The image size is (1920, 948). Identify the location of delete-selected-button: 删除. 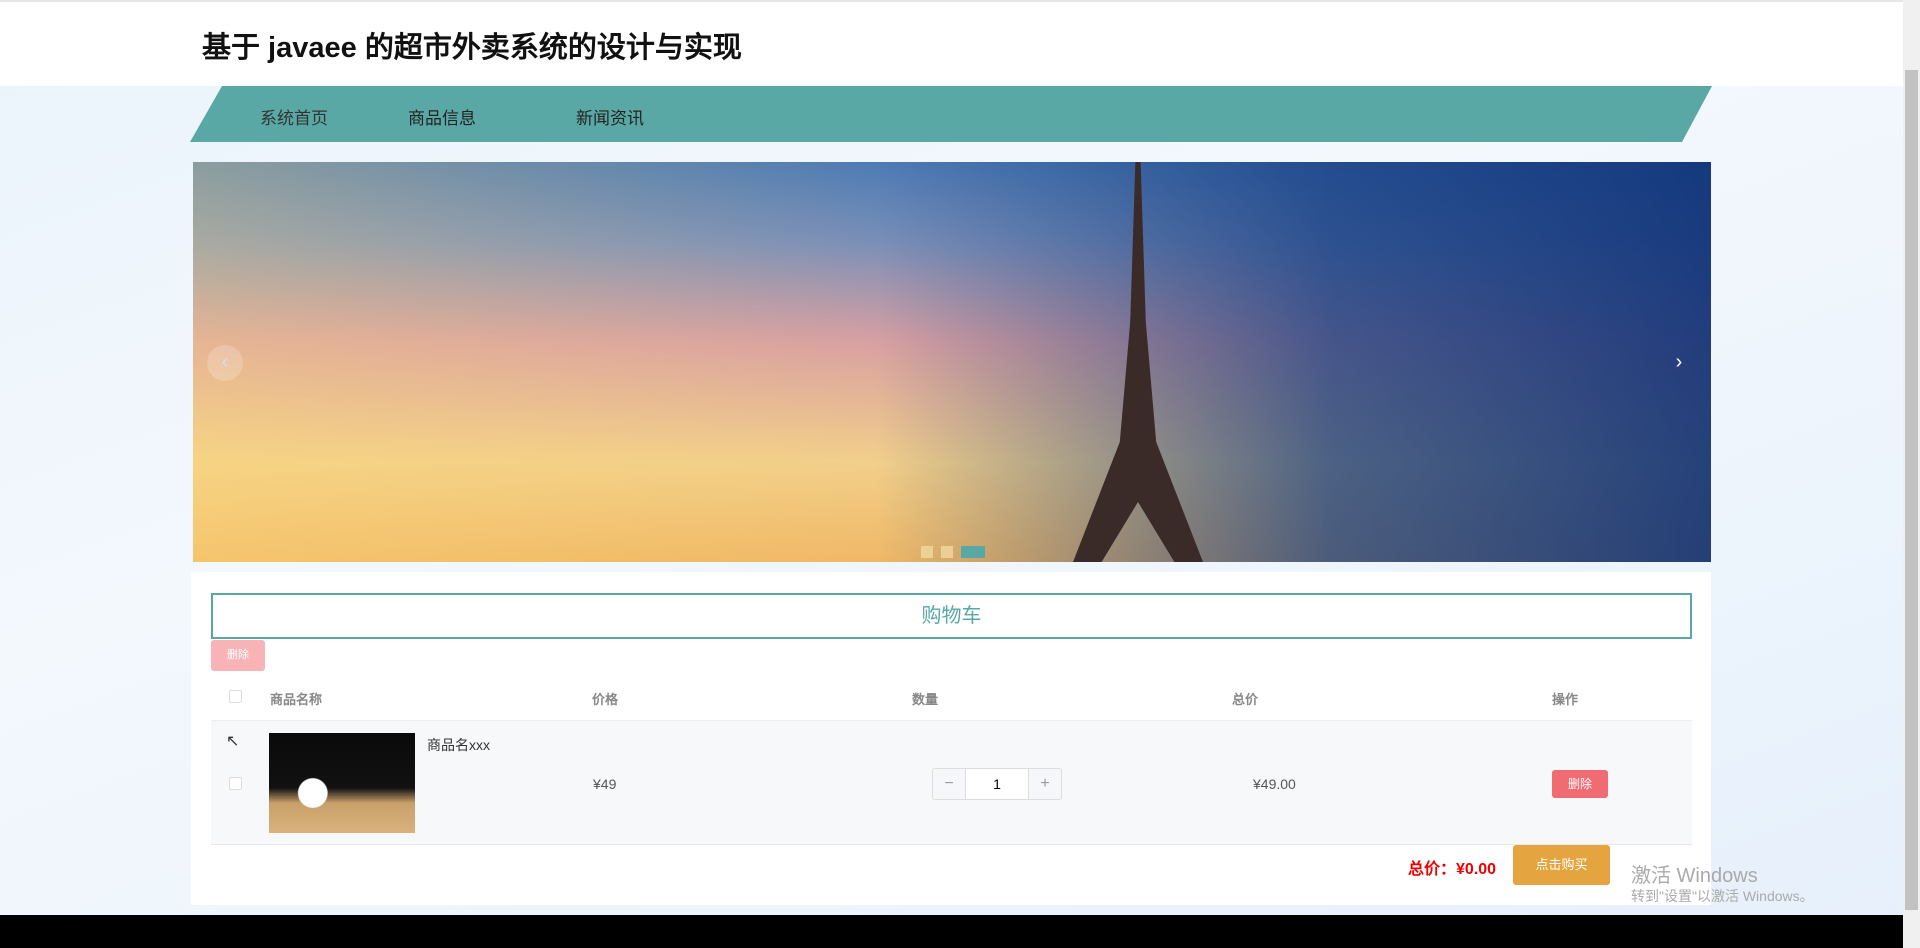
(238, 655).